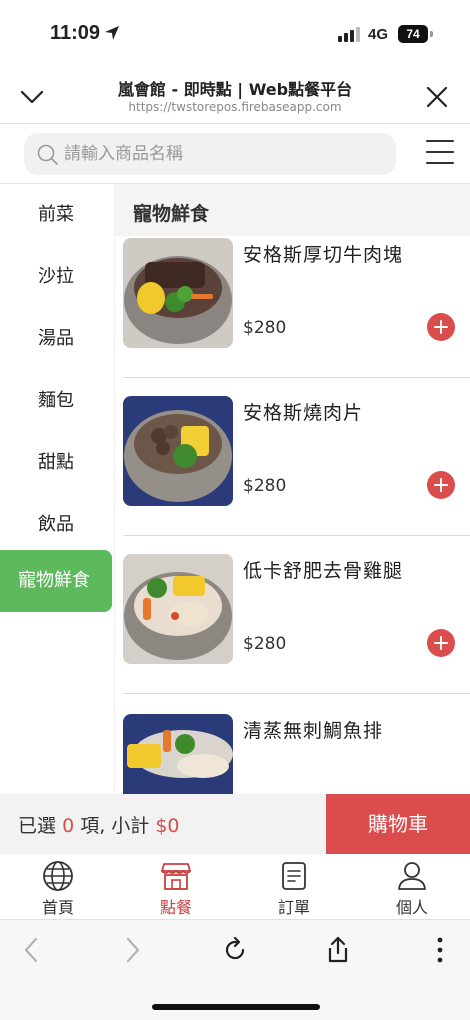 Image resolution: width=470 pixels, height=1020 pixels. I want to click on category-item: 前菜, so click(56, 215).